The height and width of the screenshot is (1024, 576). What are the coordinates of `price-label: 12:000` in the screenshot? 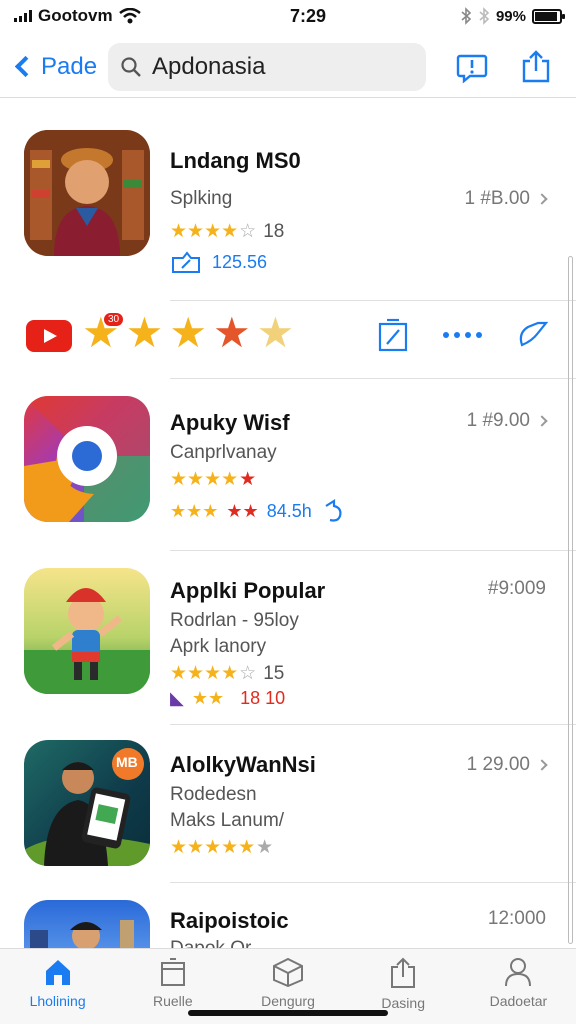 It's located at (516, 918).